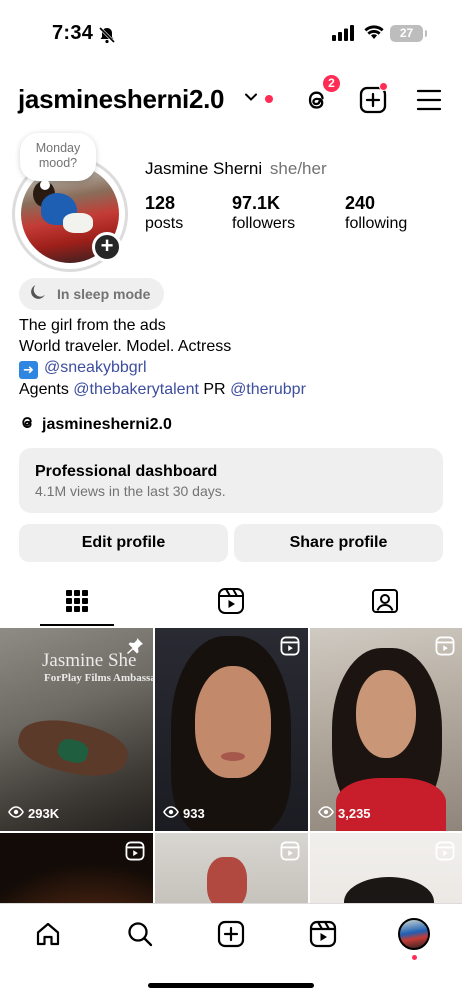 The height and width of the screenshot is (1000, 462). Describe the element at coordinates (376, 223) in the screenshot. I see `following-label: following` at that location.